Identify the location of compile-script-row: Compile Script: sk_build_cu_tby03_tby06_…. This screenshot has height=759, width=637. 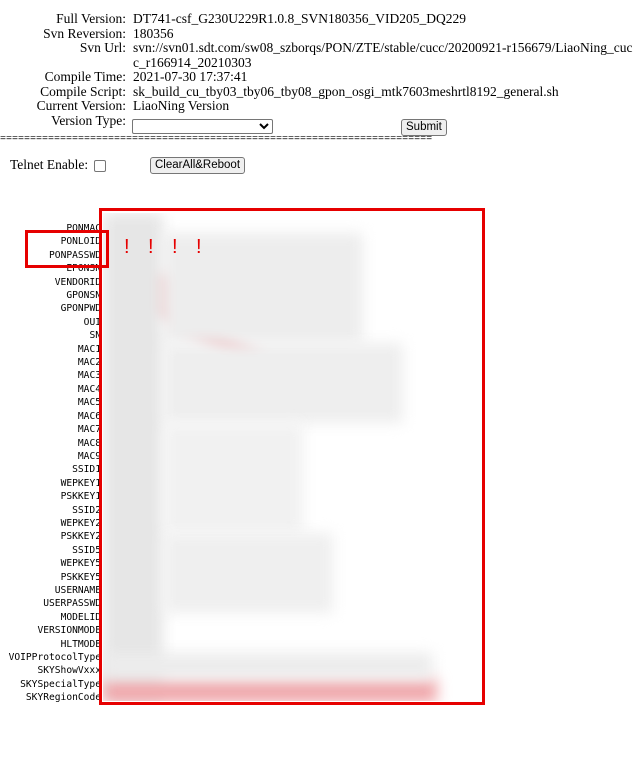
(318, 91).